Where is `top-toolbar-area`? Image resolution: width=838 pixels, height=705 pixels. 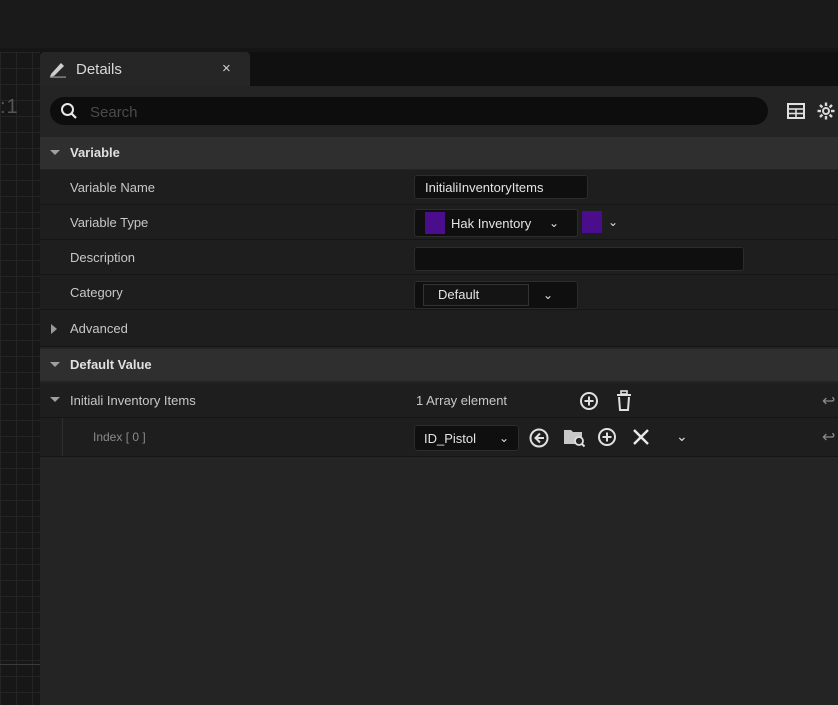
top-toolbar-area is located at coordinates (419, 24).